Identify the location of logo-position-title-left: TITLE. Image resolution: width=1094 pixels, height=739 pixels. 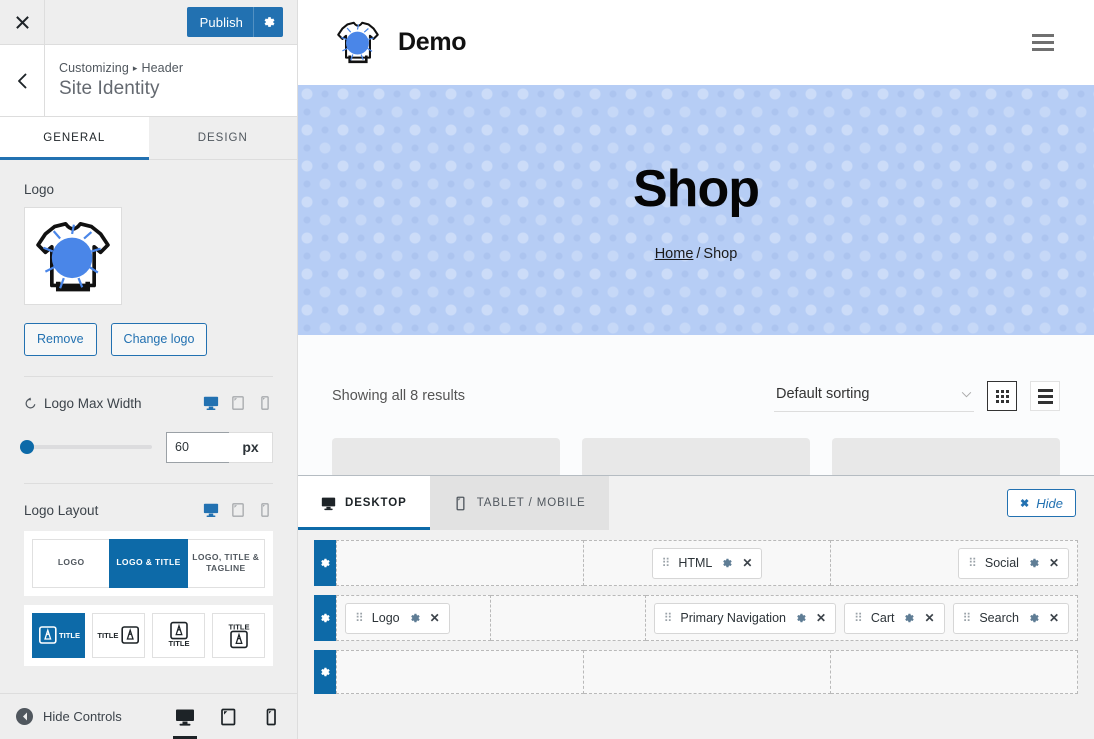
(118, 635).